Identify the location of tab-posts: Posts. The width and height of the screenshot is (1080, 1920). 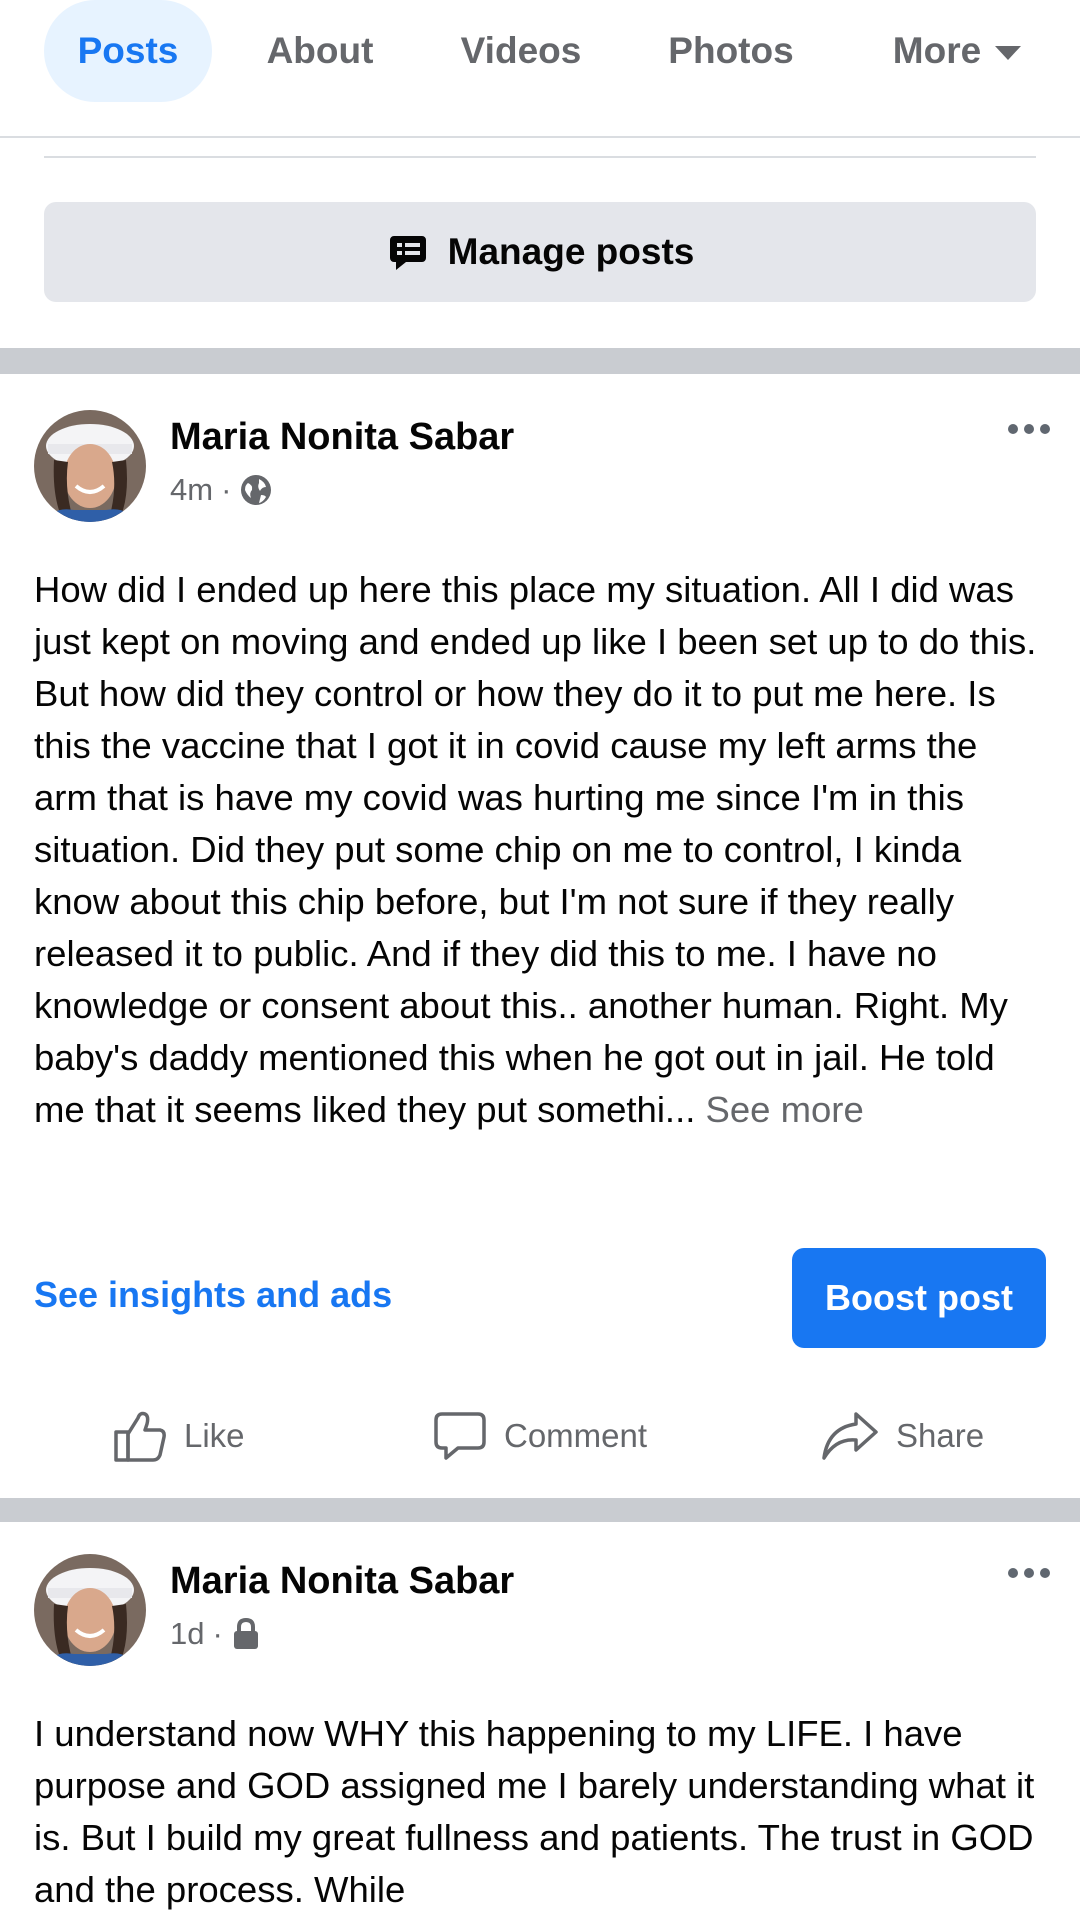
(128, 51).